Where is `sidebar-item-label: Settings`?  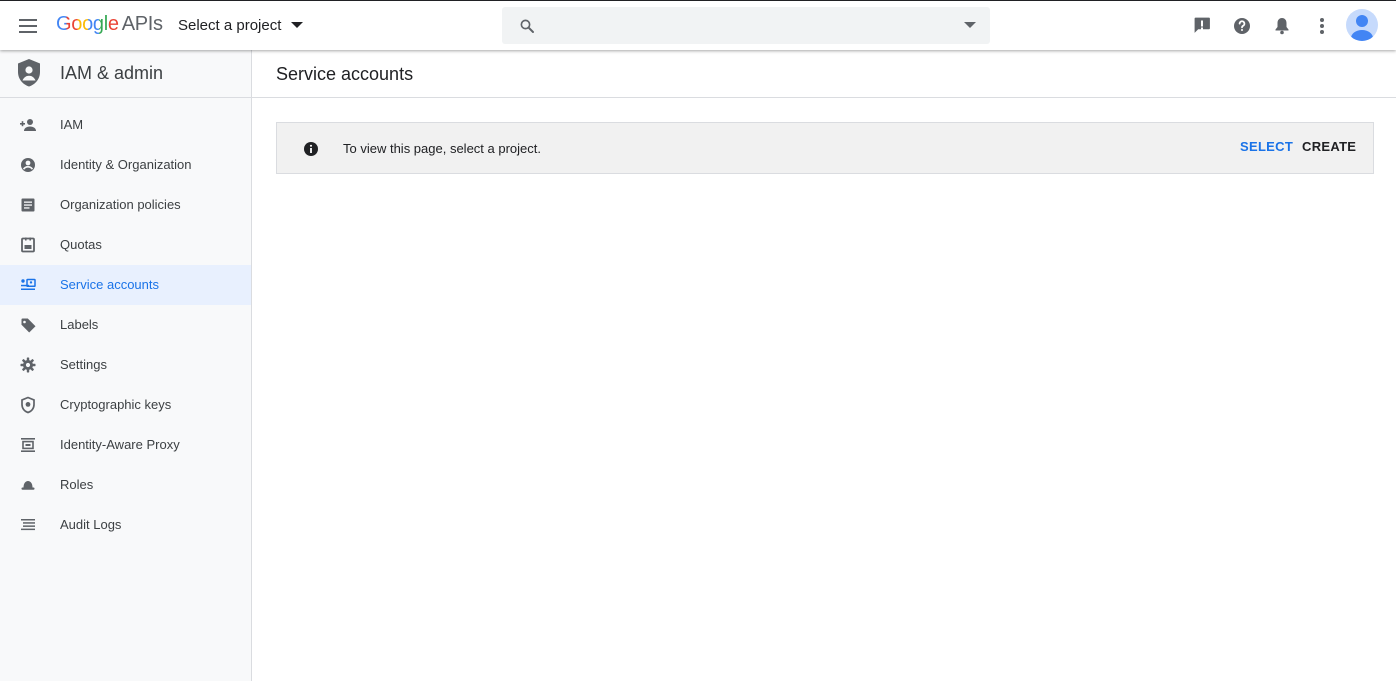 sidebar-item-label: Settings is located at coordinates (83, 364).